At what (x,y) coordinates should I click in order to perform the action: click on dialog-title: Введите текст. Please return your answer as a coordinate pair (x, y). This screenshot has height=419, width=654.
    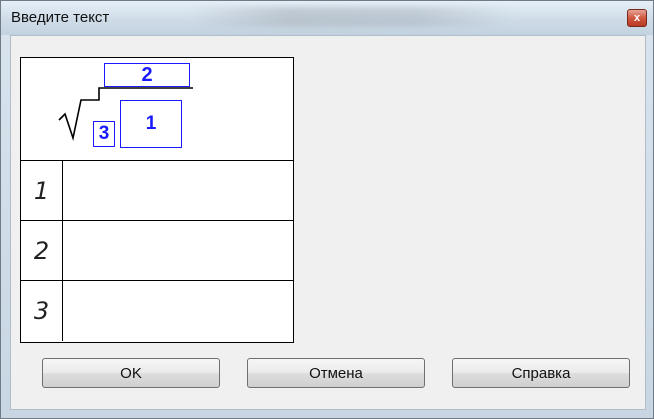
    Looking at the image, I should click on (60, 17).